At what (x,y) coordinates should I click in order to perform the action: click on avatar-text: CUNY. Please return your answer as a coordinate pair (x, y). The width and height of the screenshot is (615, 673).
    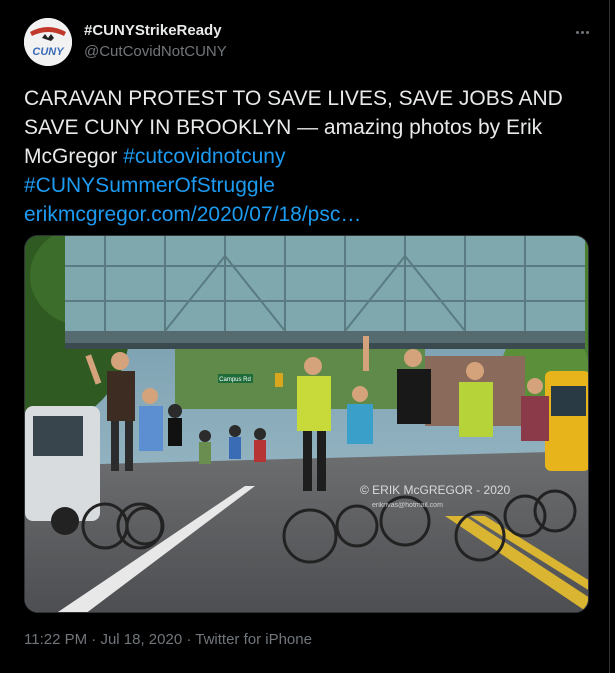
    Looking at the image, I should click on (48, 52).